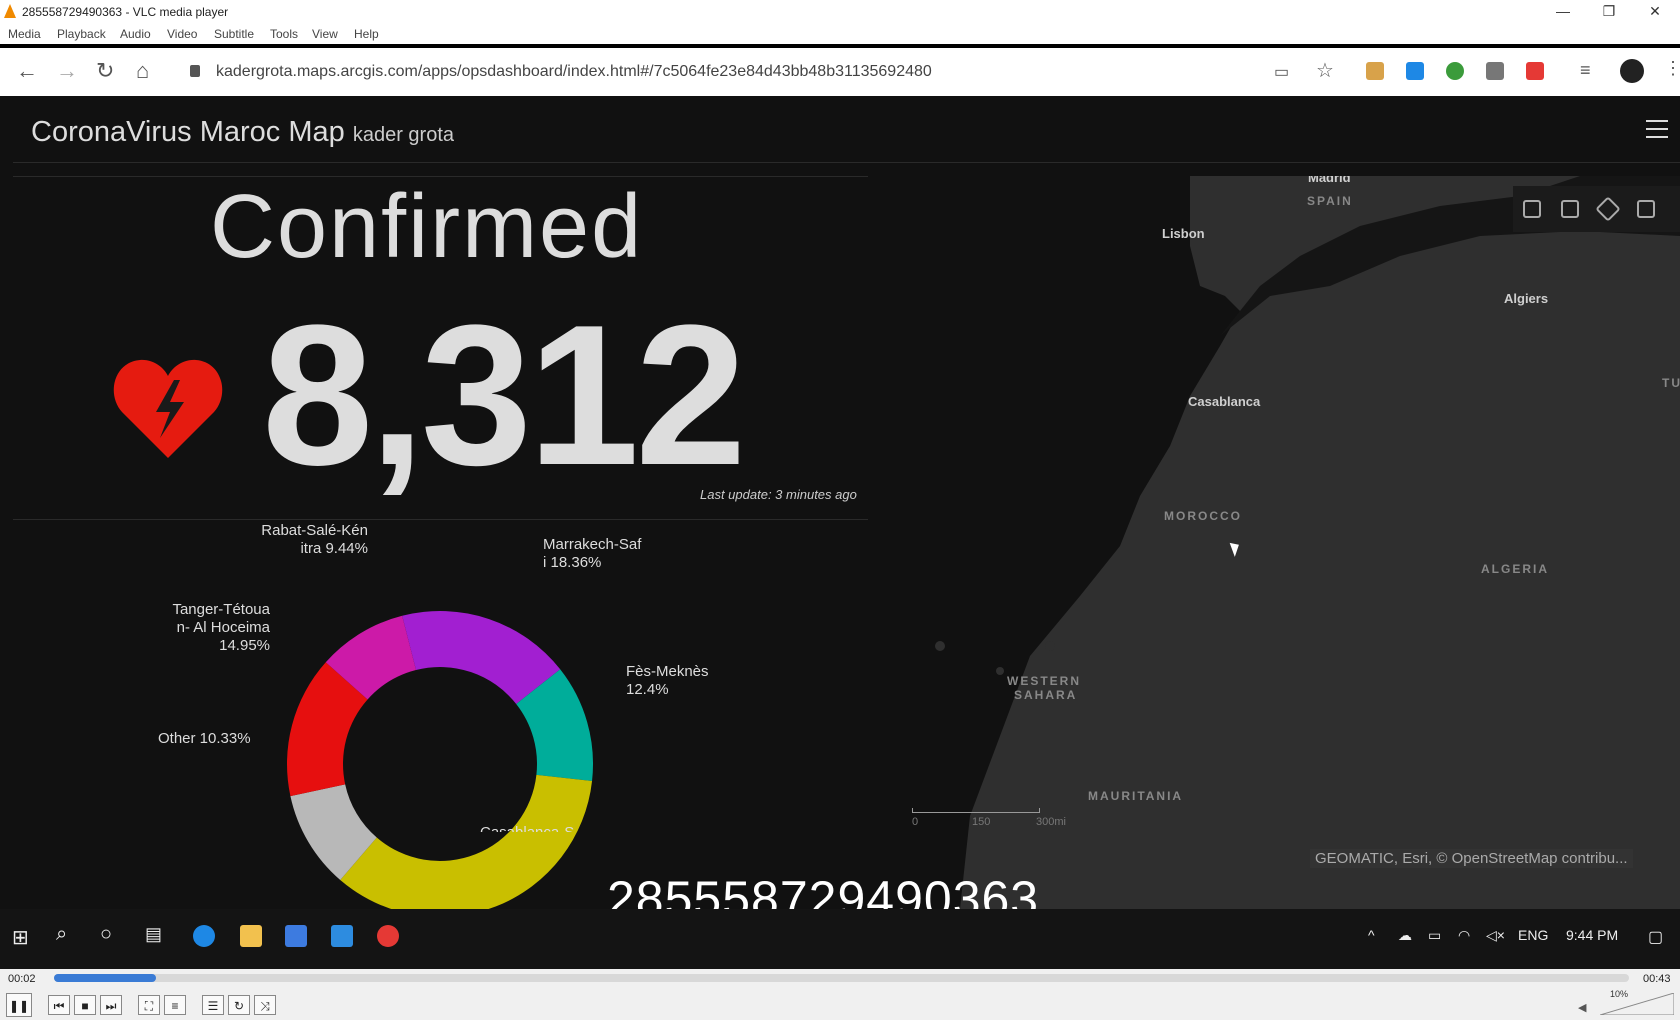 This screenshot has height=1020, width=1680. I want to click on browser-menu-icon: ⋮, so click(1672, 68).